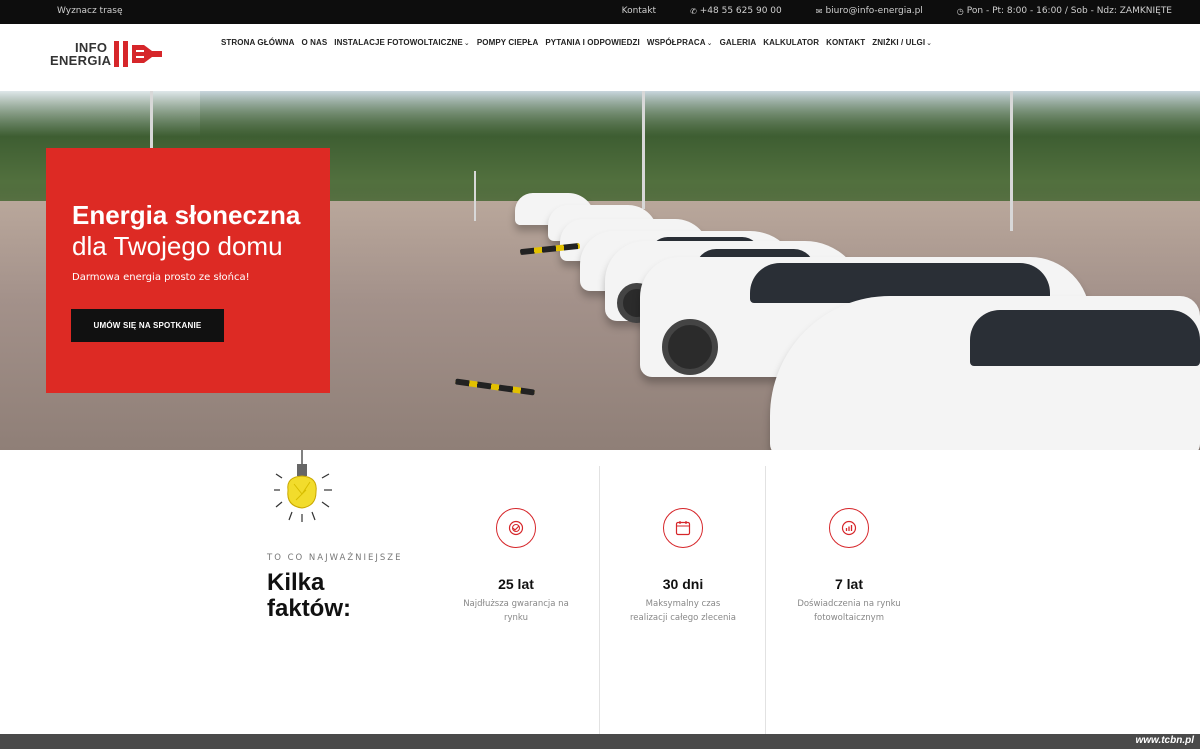  I want to click on facts-title-line: faktów:, so click(309, 608).